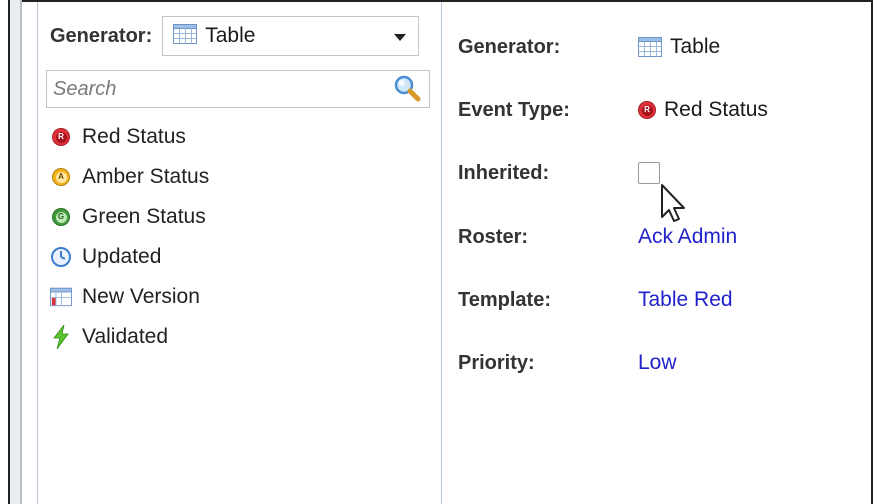 This screenshot has height=504, width=881. What do you see at coordinates (673, 203) in the screenshot?
I see `mouse-cursor-icon` at bounding box center [673, 203].